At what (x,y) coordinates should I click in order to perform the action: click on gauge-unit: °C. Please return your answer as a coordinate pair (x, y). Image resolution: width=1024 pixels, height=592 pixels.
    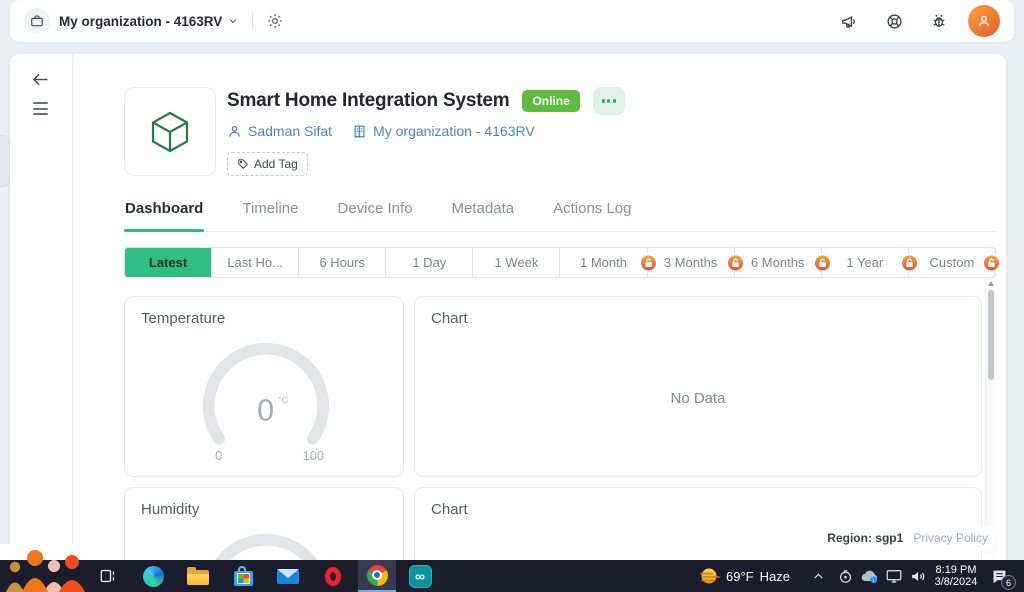
    Looking at the image, I should click on (283, 400).